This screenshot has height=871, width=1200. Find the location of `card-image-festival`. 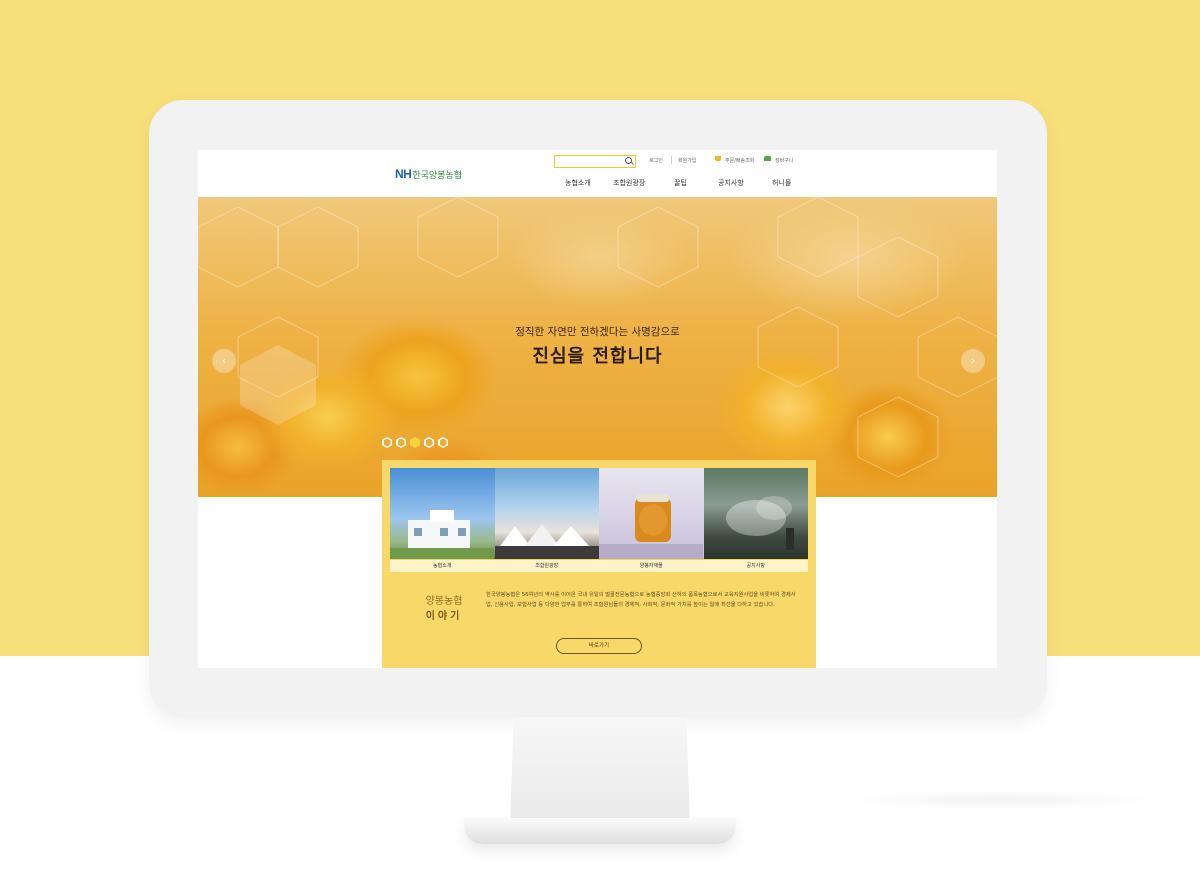

card-image-festival is located at coordinates (546, 514).